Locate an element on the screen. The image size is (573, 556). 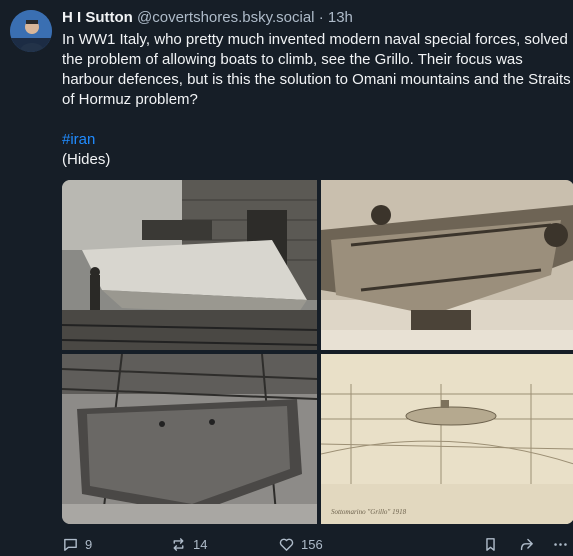
more-options-button is located at coordinates (560, 544).